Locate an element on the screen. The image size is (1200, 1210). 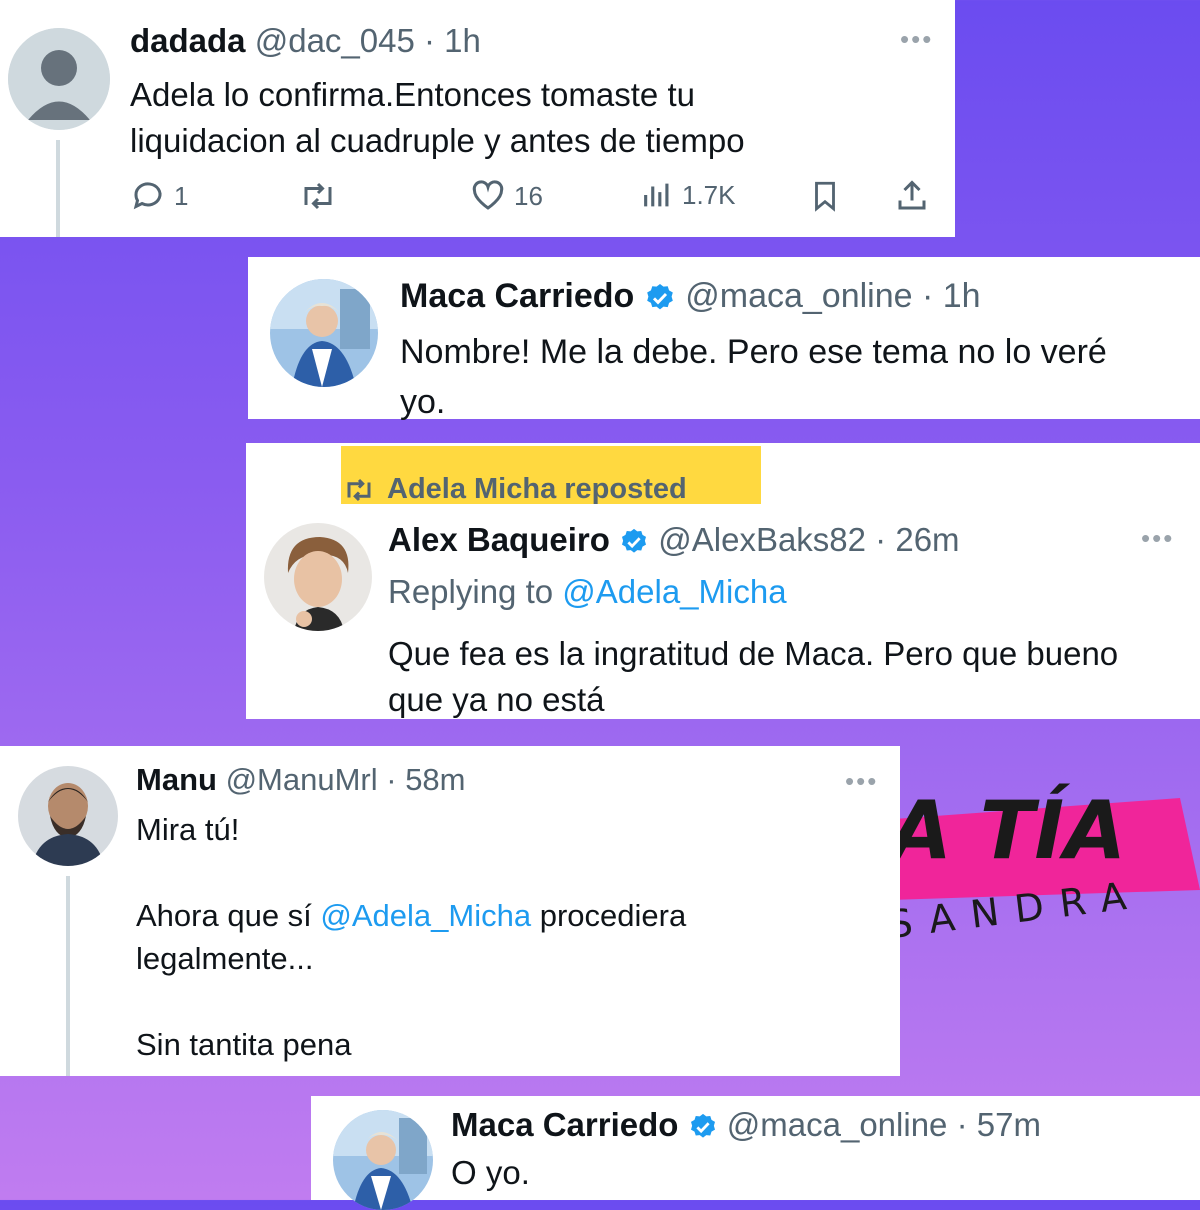
display-name: Manu is located at coordinates (176, 779).